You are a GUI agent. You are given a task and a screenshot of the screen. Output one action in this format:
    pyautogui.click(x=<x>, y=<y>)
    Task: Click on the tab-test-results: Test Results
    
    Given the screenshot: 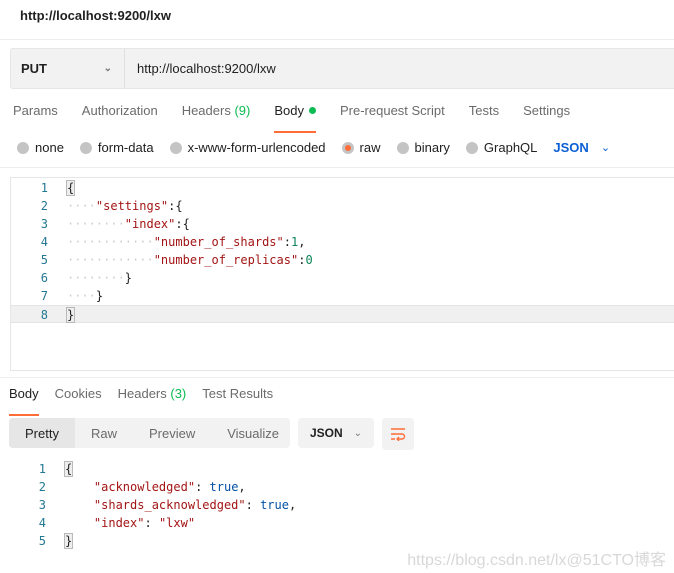 What is the action you would take?
    pyautogui.click(x=237, y=397)
    